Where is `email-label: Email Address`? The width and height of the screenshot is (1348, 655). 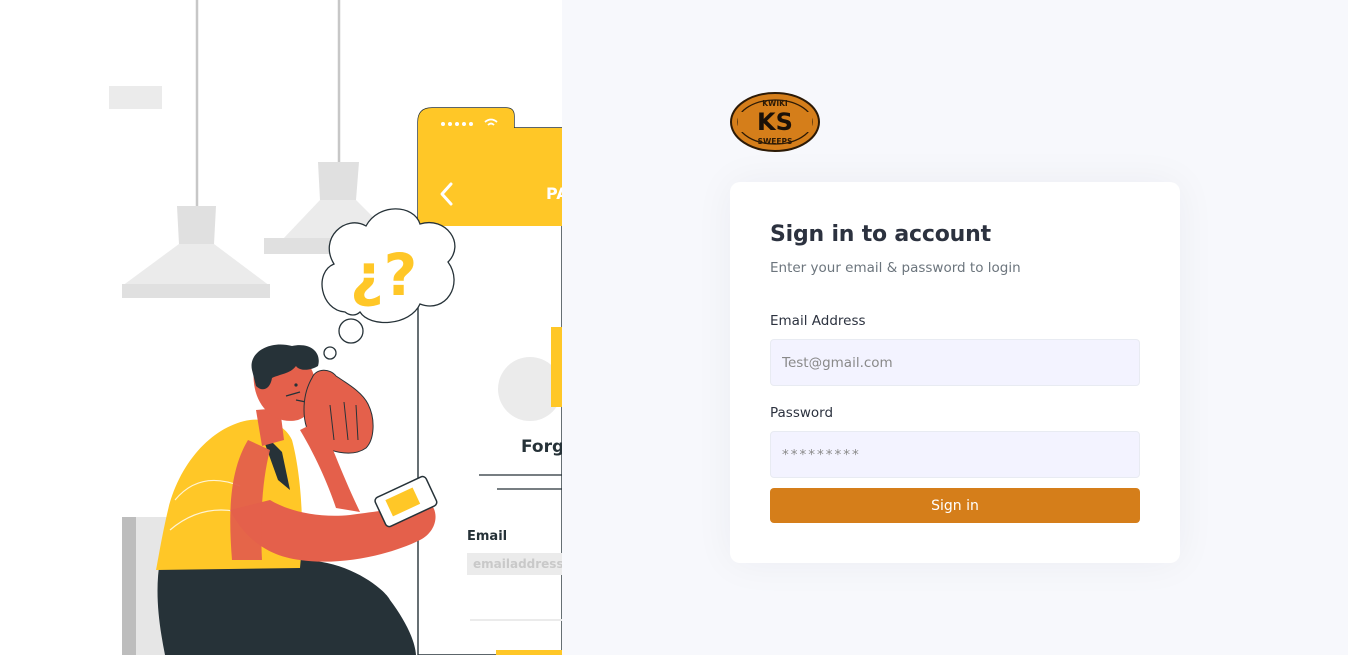
email-label: Email Address is located at coordinates (818, 321).